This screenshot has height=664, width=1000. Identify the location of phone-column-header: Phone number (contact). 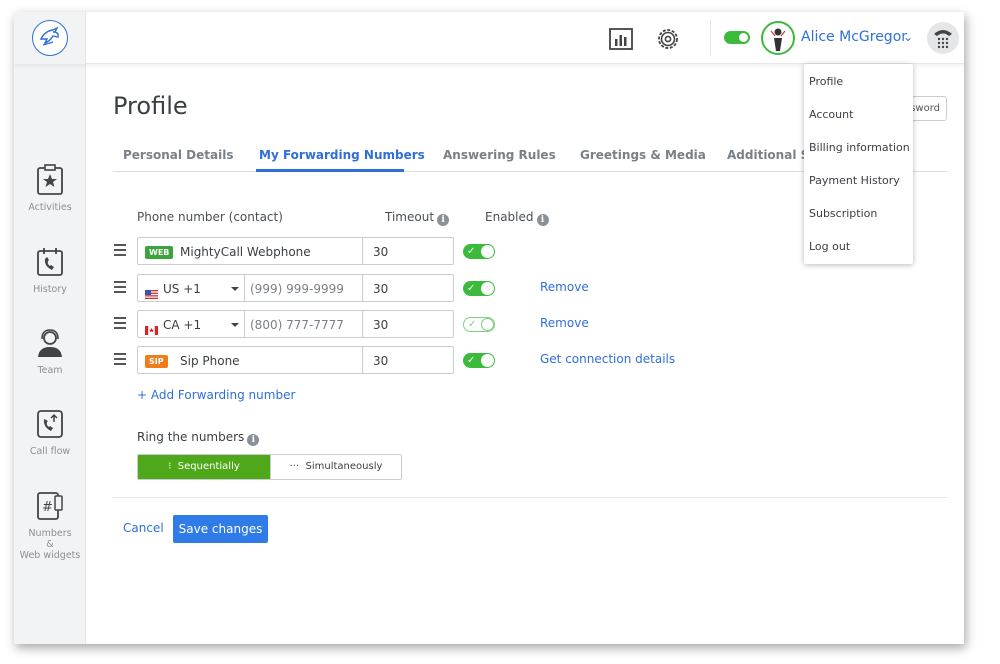
(210, 217).